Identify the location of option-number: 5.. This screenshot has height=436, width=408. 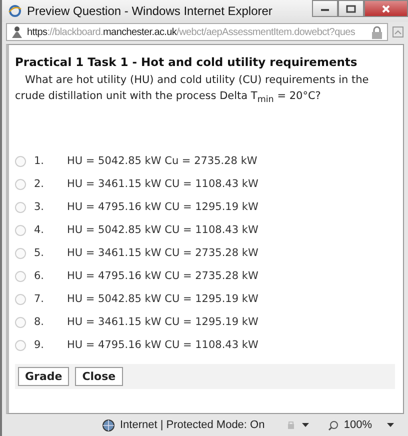
(40, 253).